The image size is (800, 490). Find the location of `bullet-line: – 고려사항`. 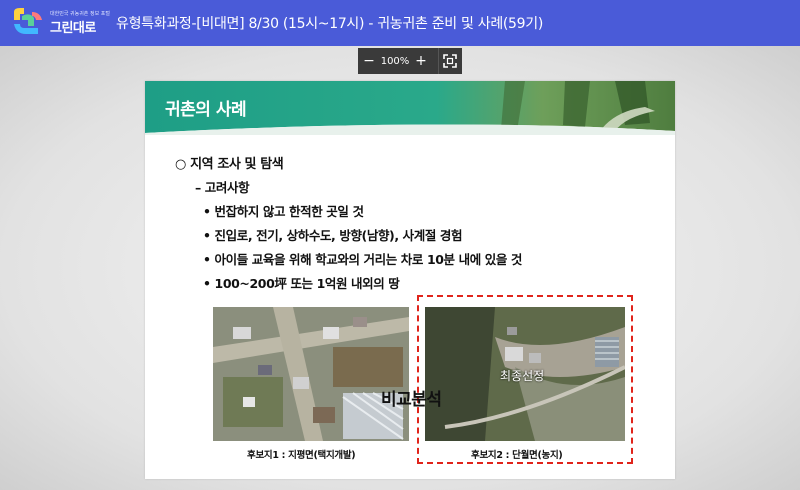

bullet-line: – 고려사항 is located at coordinates (222, 187).